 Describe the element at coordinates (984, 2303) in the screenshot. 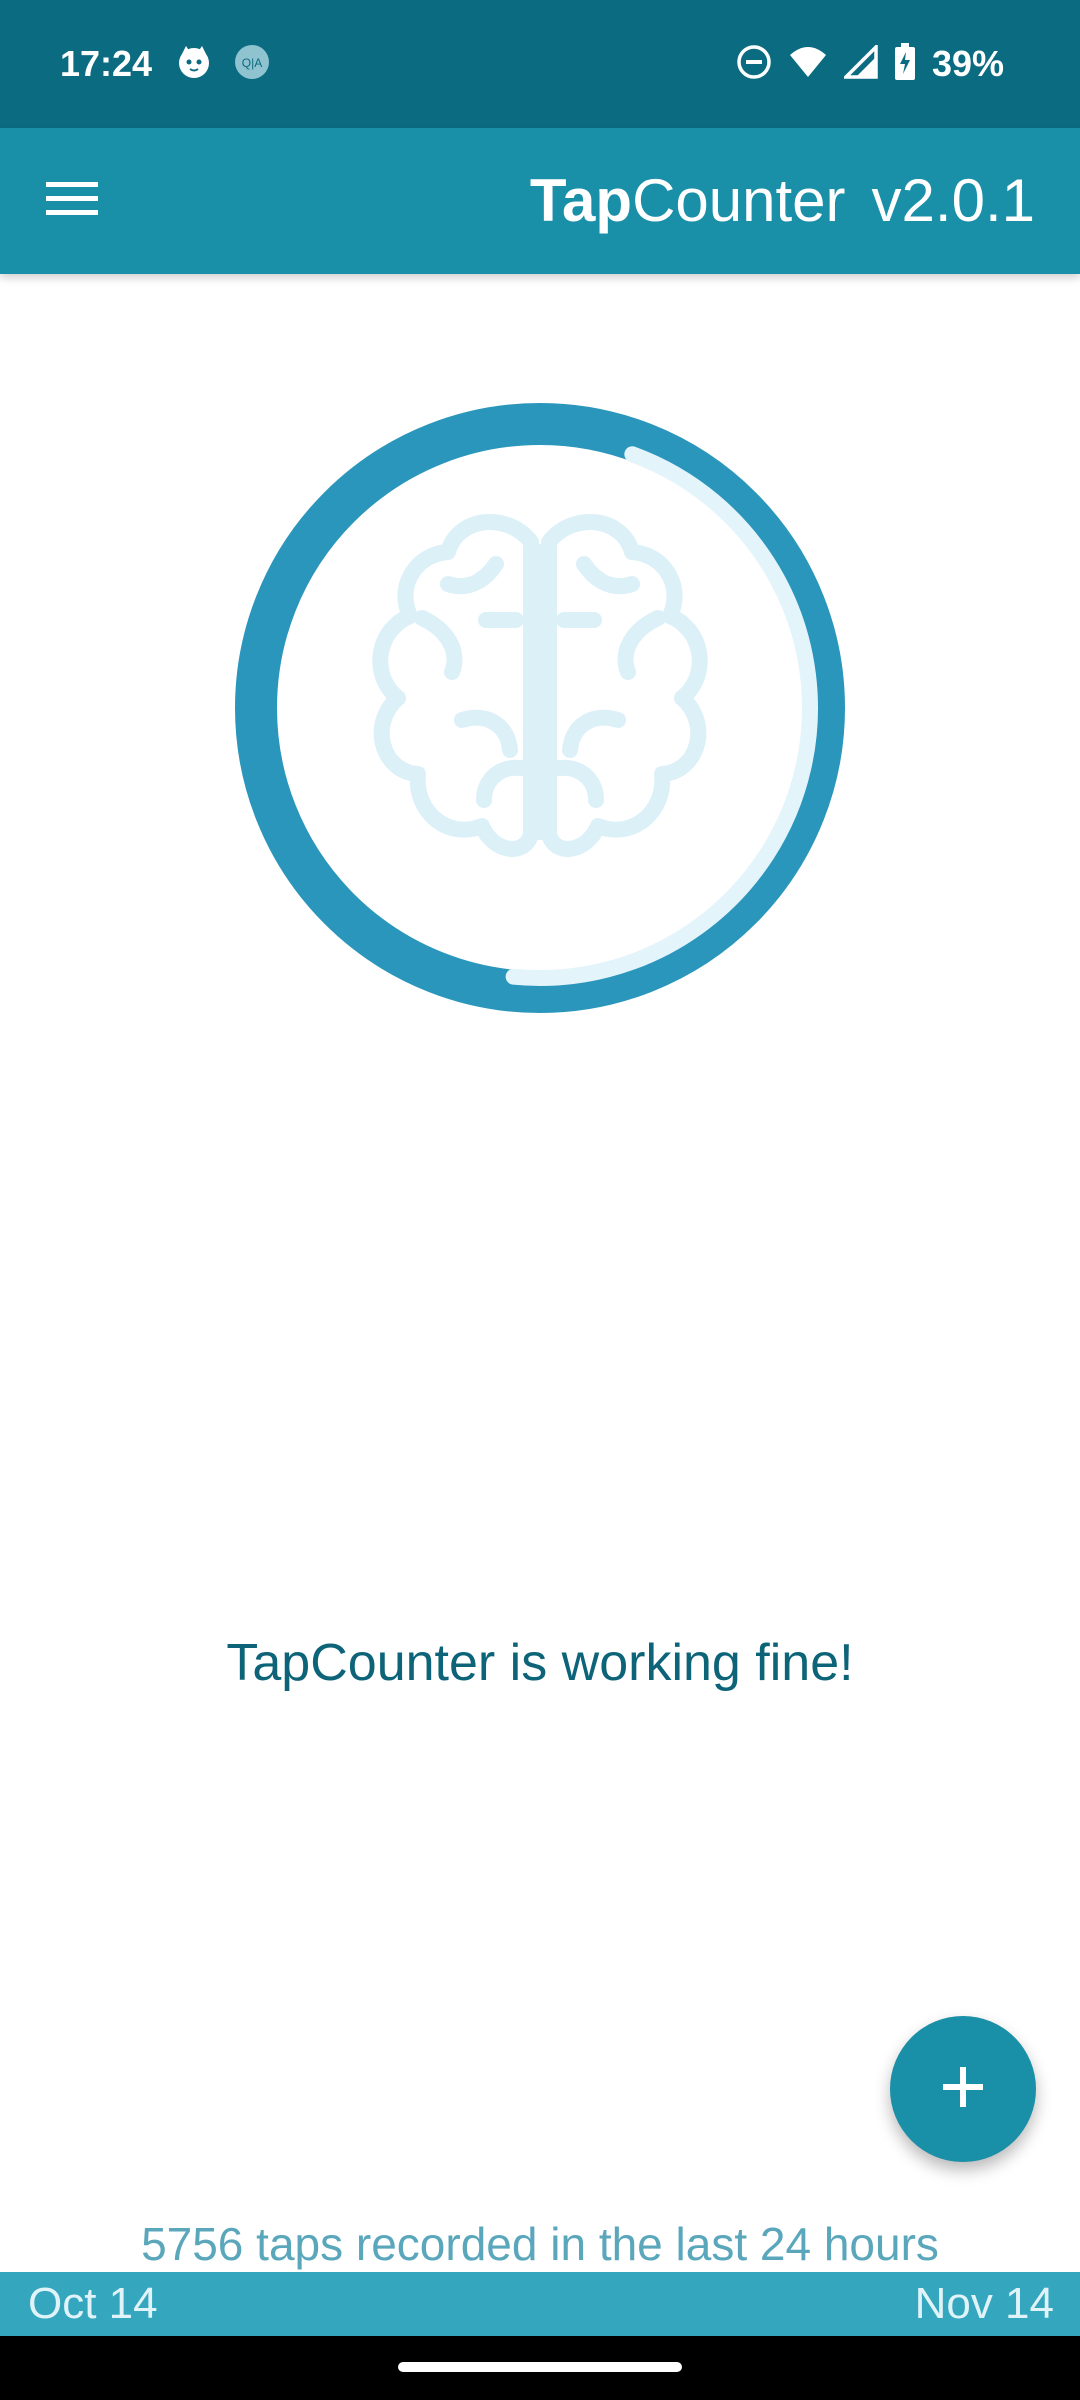

I see `timeline-end-date: Nov 14` at that location.